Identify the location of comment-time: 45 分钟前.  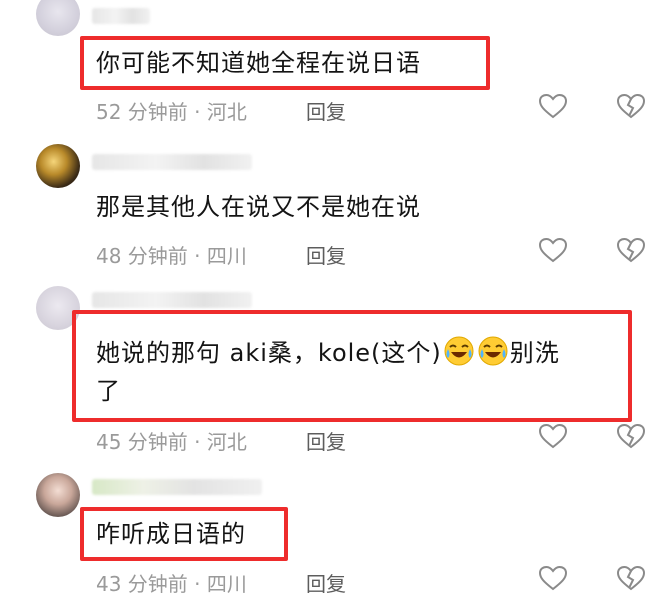
(142, 442).